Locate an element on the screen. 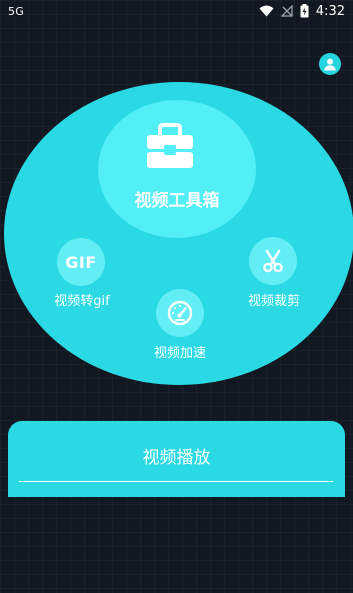 This screenshot has height=593, width=353. speedometer-icon is located at coordinates (180, 313).